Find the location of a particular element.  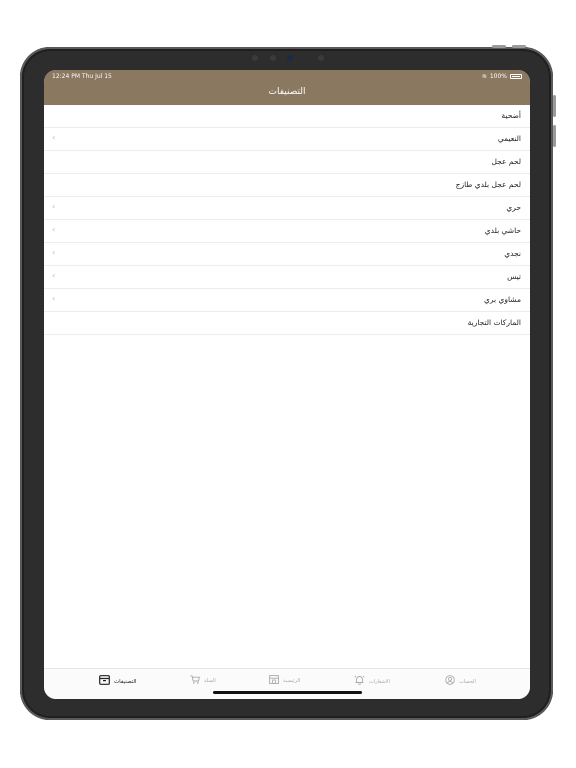

category-row: حاشي بلدي ‹ is located at coordinates (287, 231).